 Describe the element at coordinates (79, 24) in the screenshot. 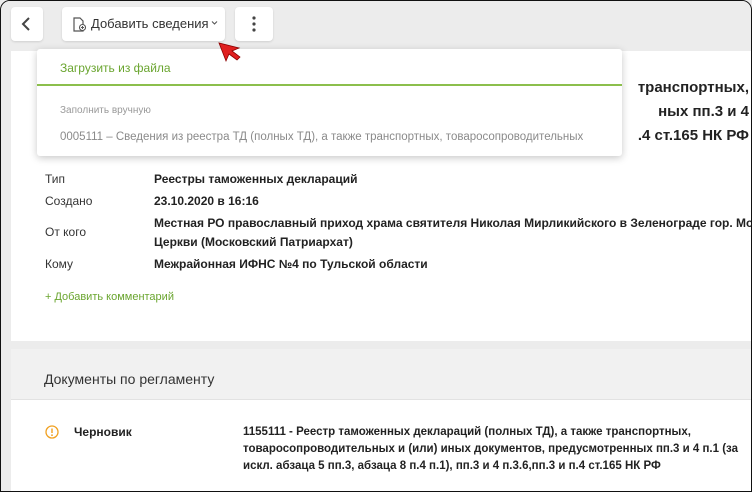

I see `document-add-icon` at that location.